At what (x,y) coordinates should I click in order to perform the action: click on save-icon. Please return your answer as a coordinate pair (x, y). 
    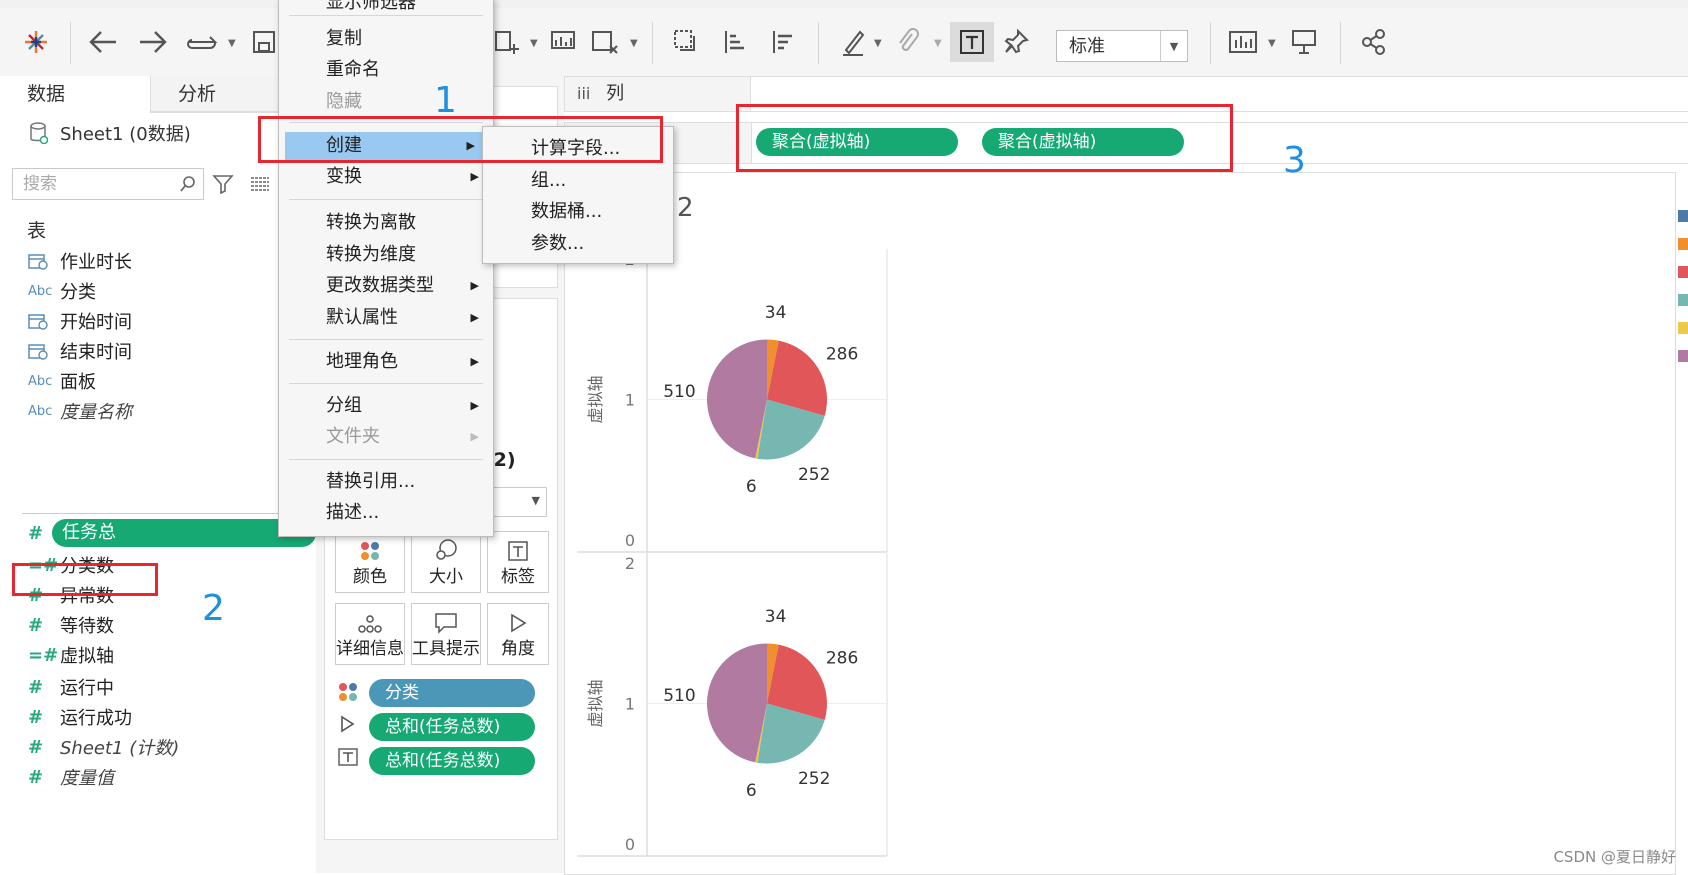
    Looking at the image, I should click on (264, 42).